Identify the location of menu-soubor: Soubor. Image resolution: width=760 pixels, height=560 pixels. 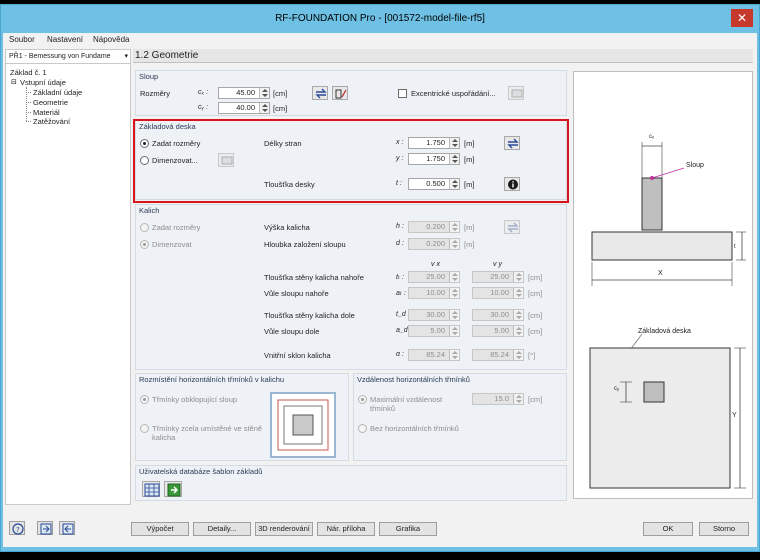
(22, 39).